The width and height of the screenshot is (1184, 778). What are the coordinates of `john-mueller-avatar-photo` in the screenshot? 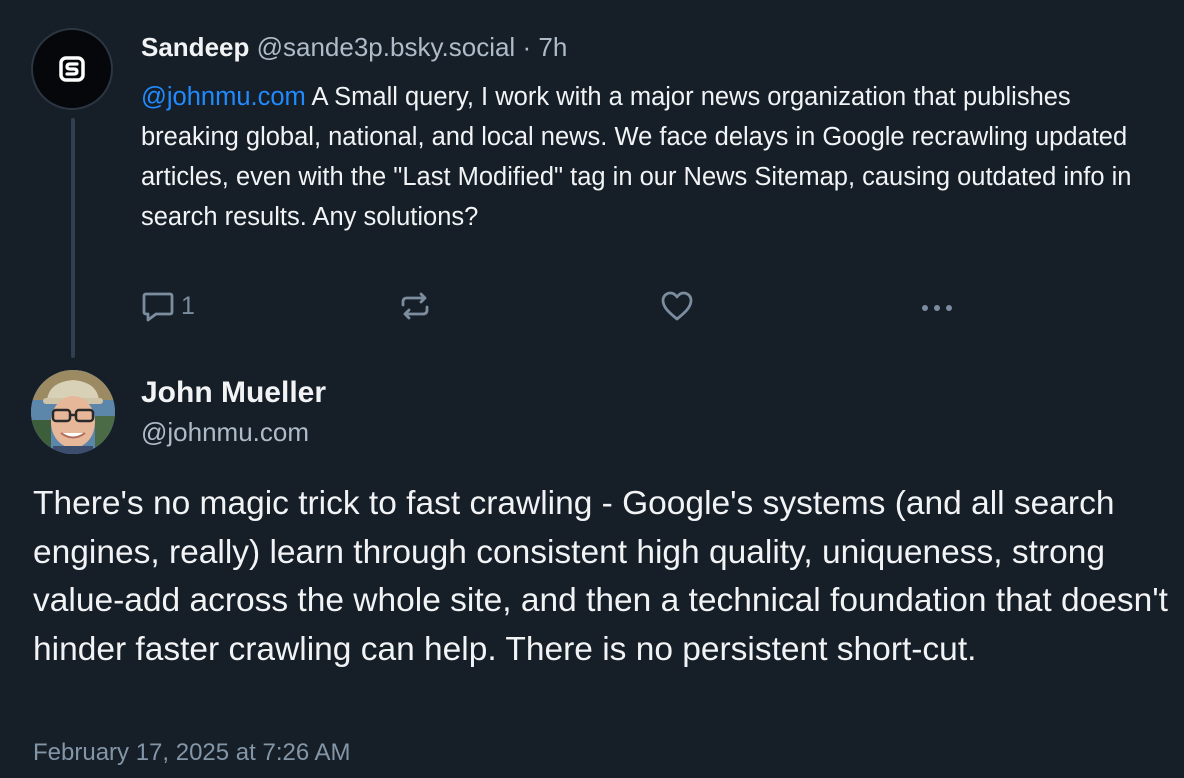 It's located at (73, 412).